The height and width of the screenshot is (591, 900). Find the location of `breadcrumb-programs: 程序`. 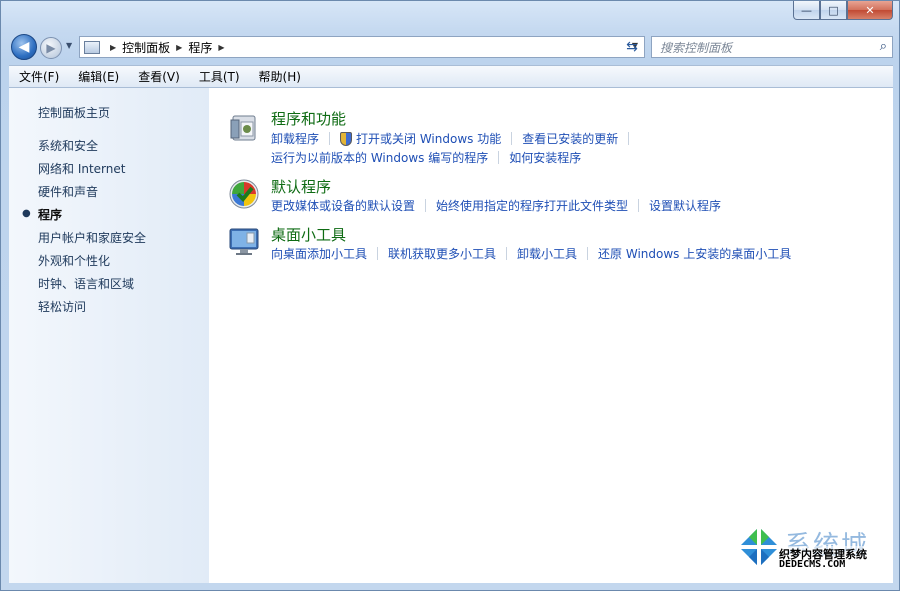

breadcrumb-programs: 程序 is located at coordinates (200, 47).